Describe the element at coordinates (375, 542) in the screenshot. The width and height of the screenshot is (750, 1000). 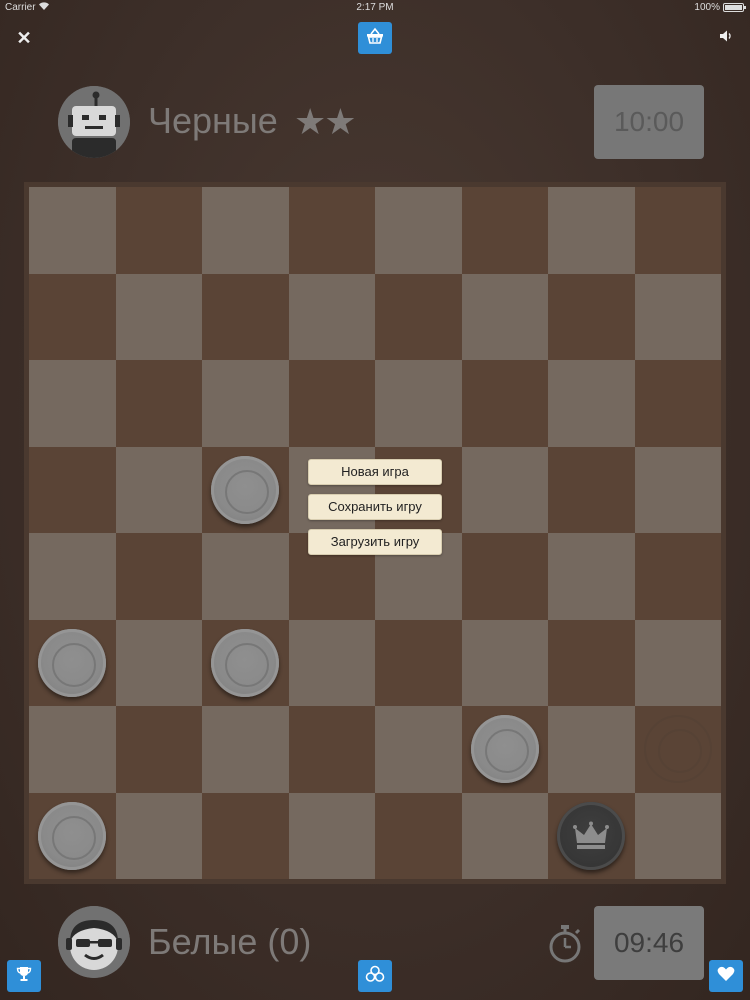
I see `load-game-button: Загрузить игру` at that location.